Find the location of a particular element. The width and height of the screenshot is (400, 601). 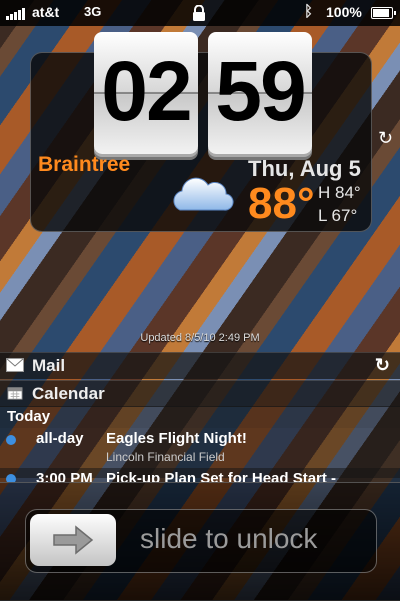

clock-hours: 02 is located at coordinates (146, 91).